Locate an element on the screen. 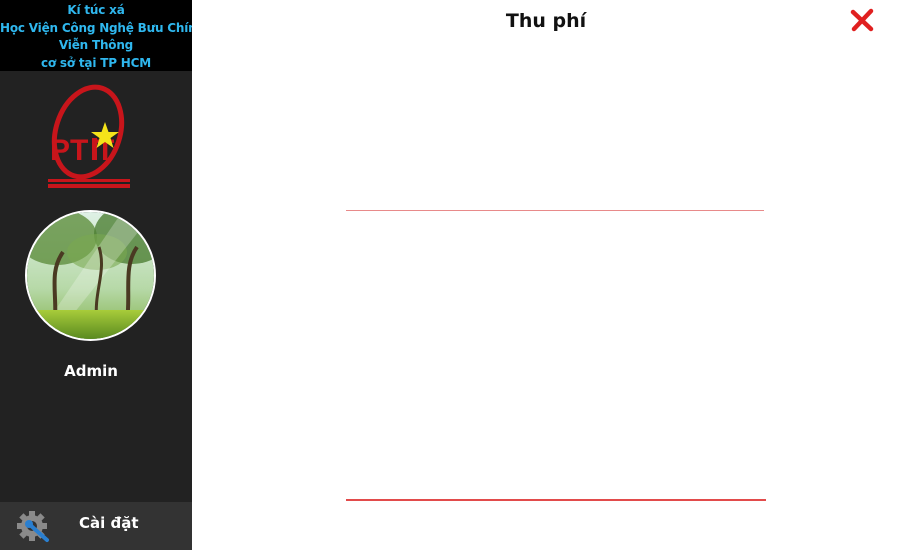  brand-line-2: Học Viện Công Nghệ Bưu Chính is located at coordinates (102, 27).